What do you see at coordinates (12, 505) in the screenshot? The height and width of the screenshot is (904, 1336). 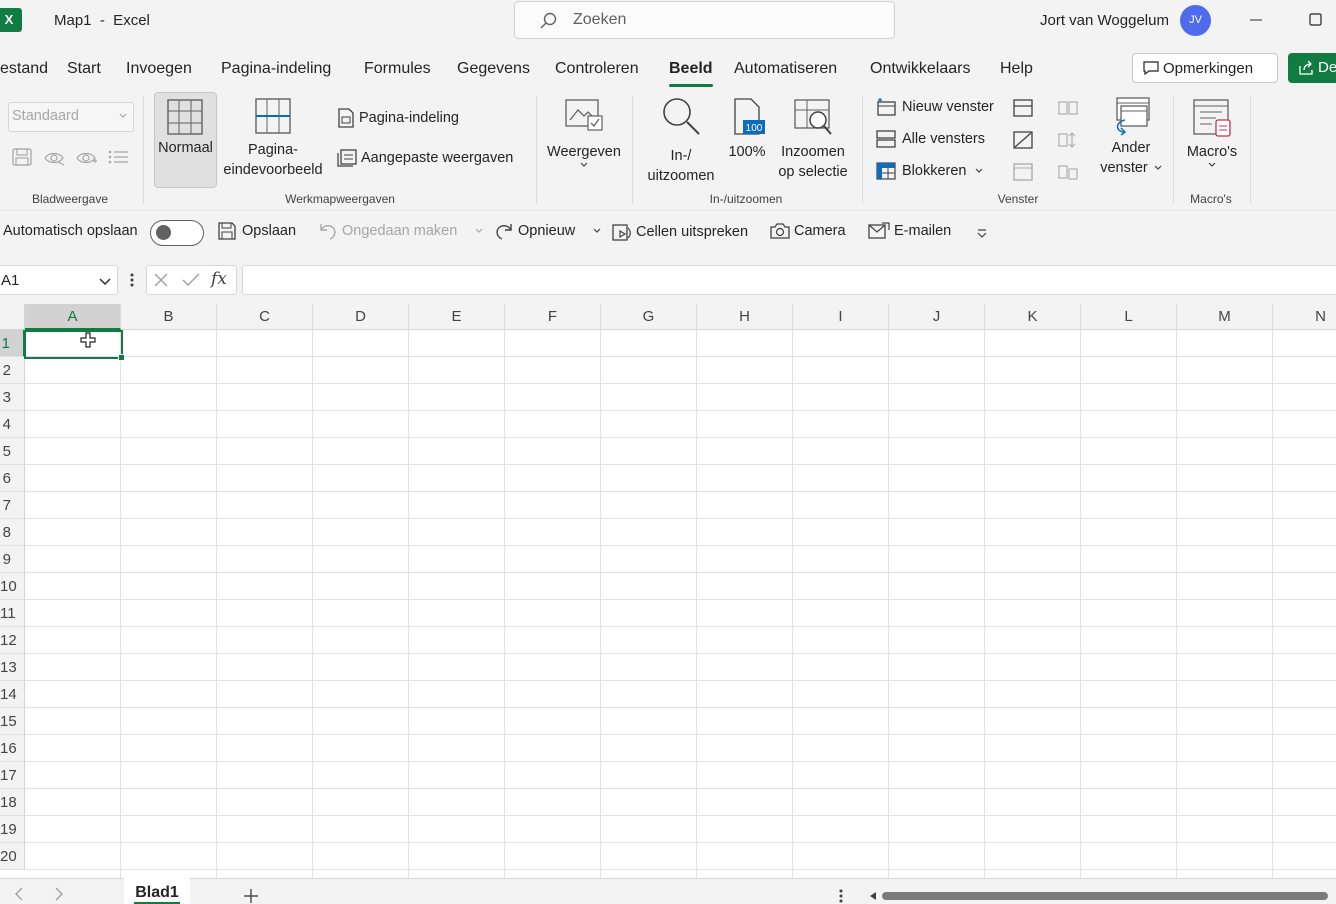 I see `row-header-7: 7` at bounding box center [12, 505].